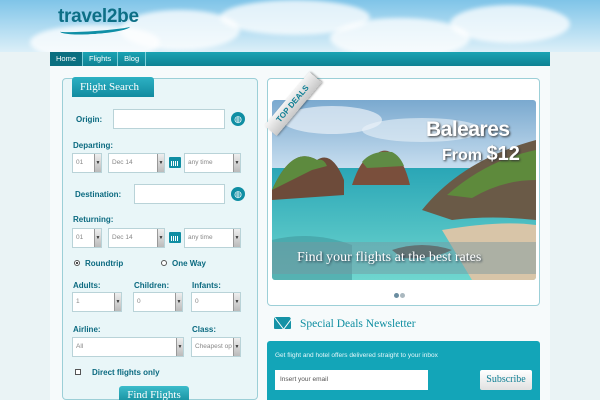 The width and height of the screenshot is (600, 400). Describe the element at coordinates (158, 302) in the screenshot. I see `children-select: 0` at that location.